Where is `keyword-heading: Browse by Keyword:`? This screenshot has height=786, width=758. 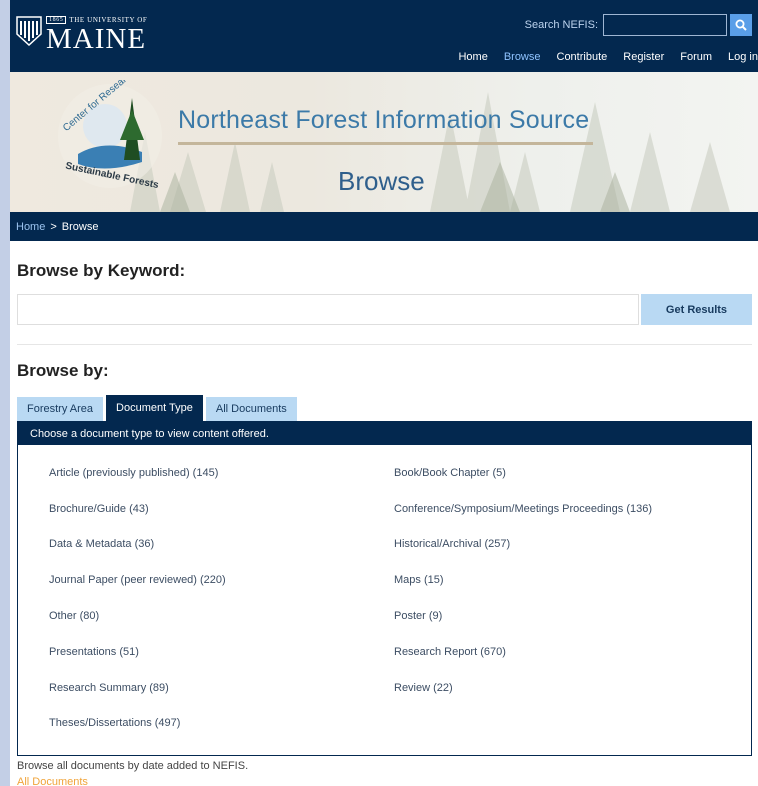
keyword-heading: Browse by Keyword: is located at coordinates (101, 270).